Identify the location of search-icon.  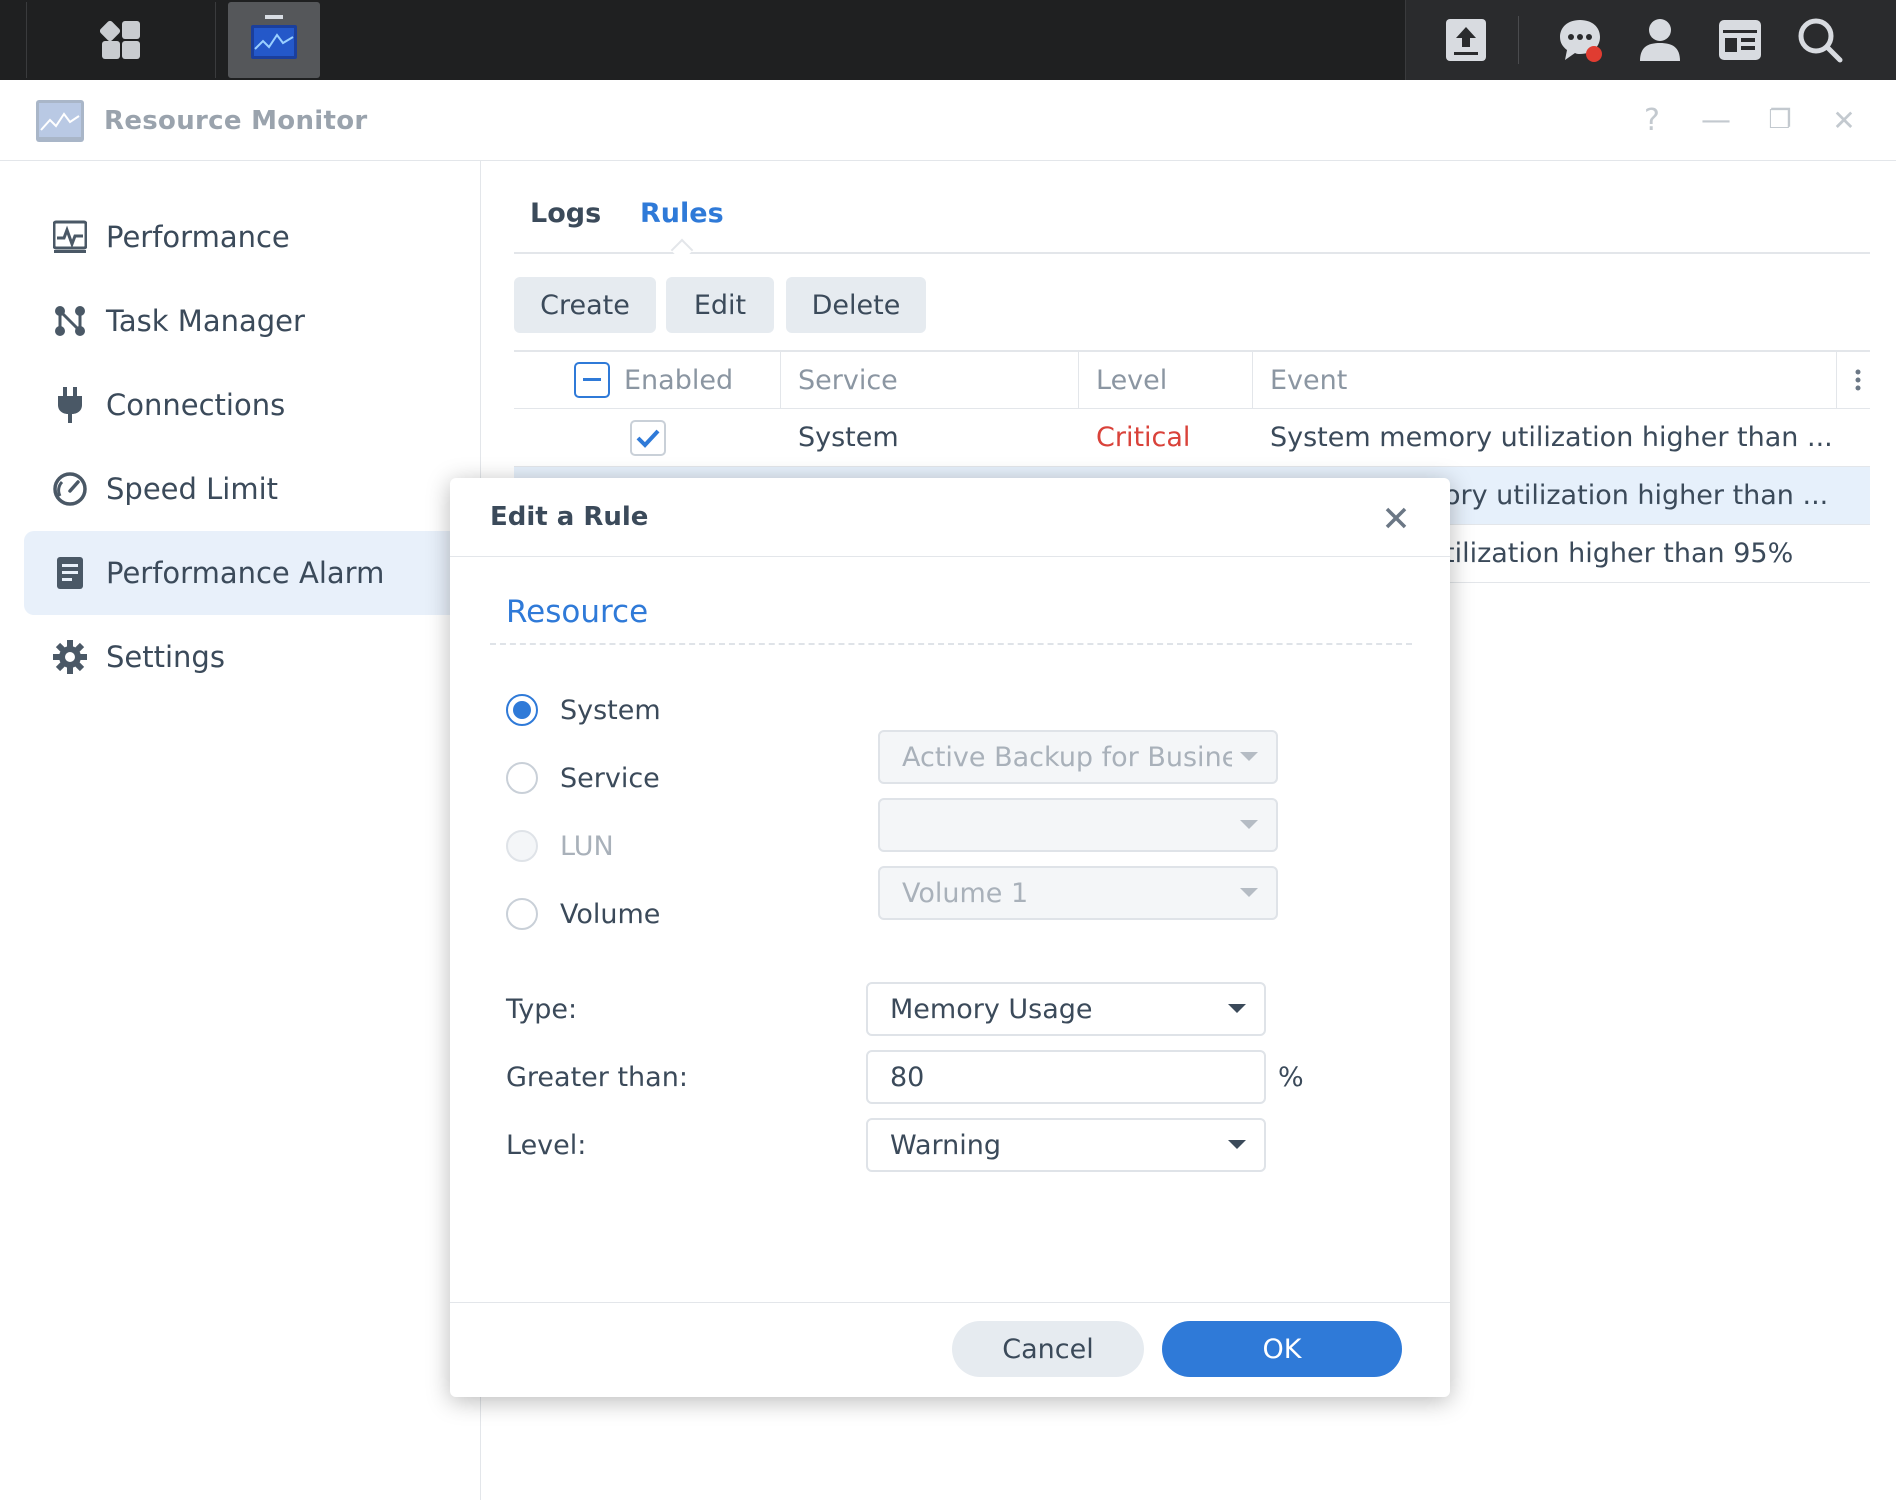
(1820, 40).